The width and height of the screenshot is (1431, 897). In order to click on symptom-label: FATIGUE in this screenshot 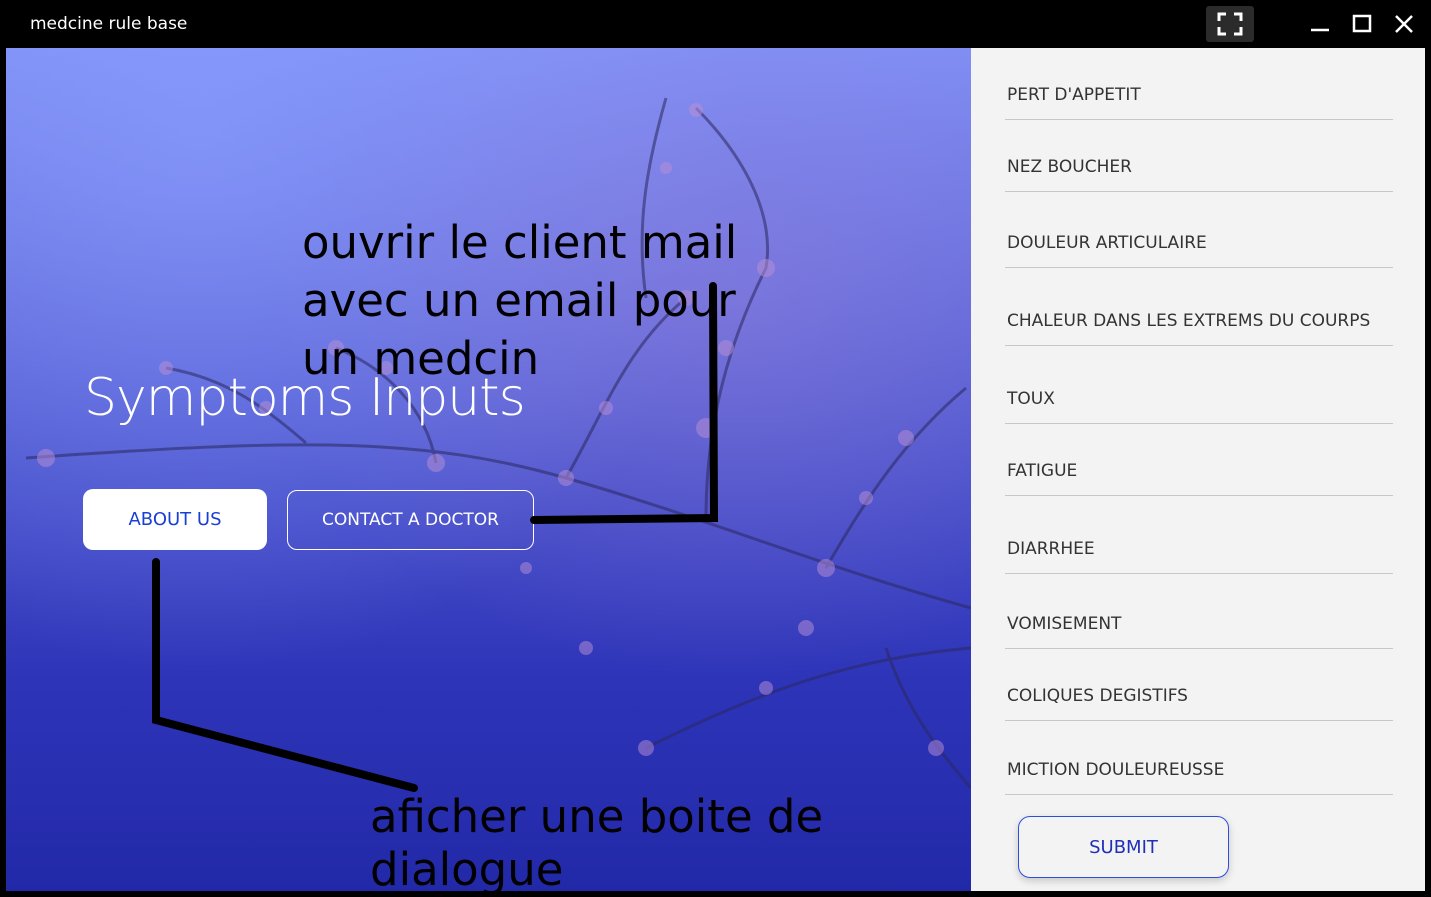, I will do `click(1042, 471)`.